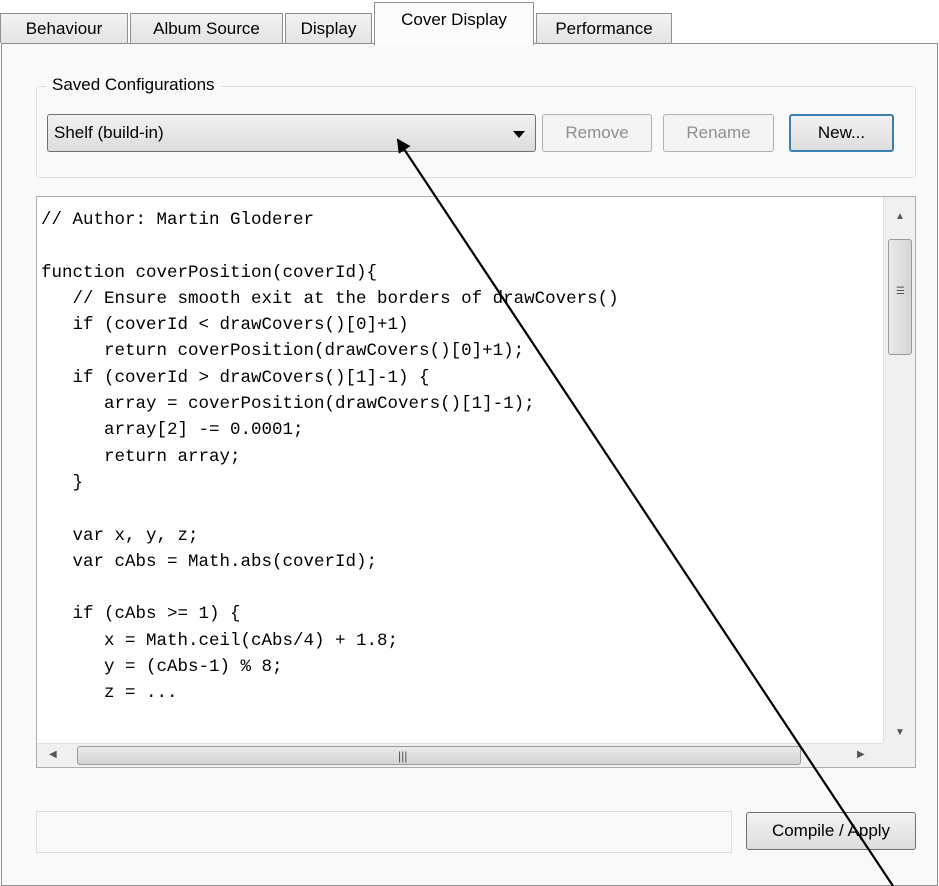  I want to click on tab-album-source: Album Source, so click(206, 28).